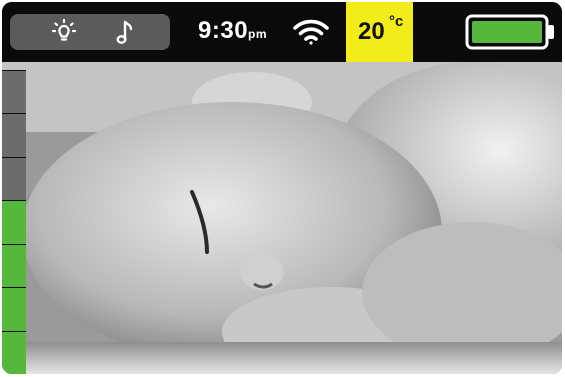  I want to click on temperature-unit: °c, so click(396, 21).